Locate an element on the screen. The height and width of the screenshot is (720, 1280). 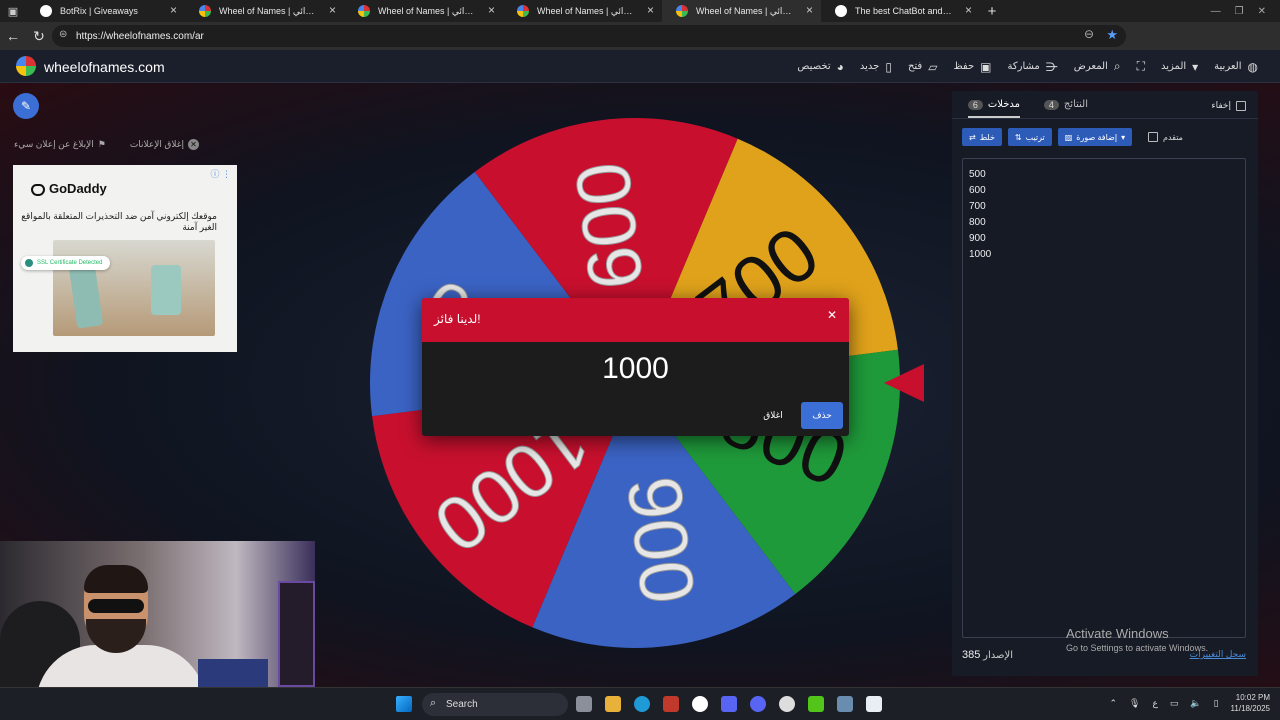
edit-pencil-button: ✎ is located at coordinates (26, 106).